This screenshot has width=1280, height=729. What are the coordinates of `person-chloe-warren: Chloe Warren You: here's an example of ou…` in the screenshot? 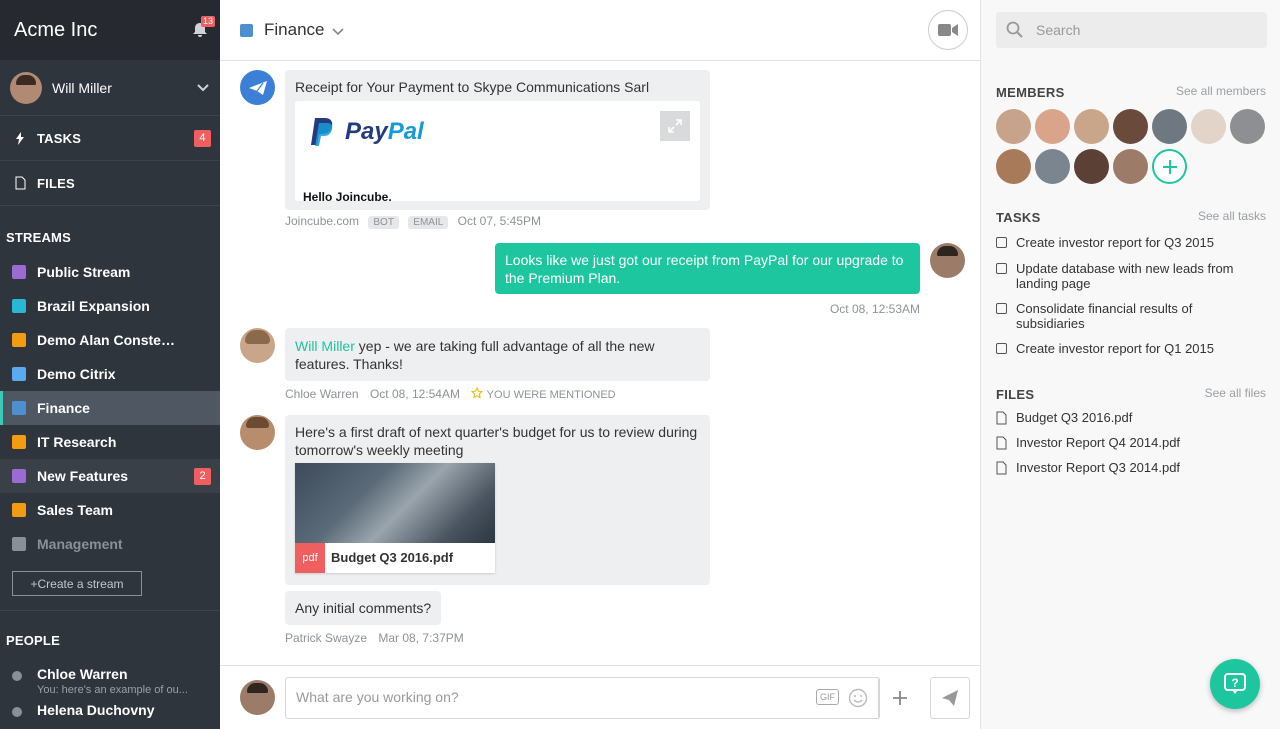 It's located at (110, 681).